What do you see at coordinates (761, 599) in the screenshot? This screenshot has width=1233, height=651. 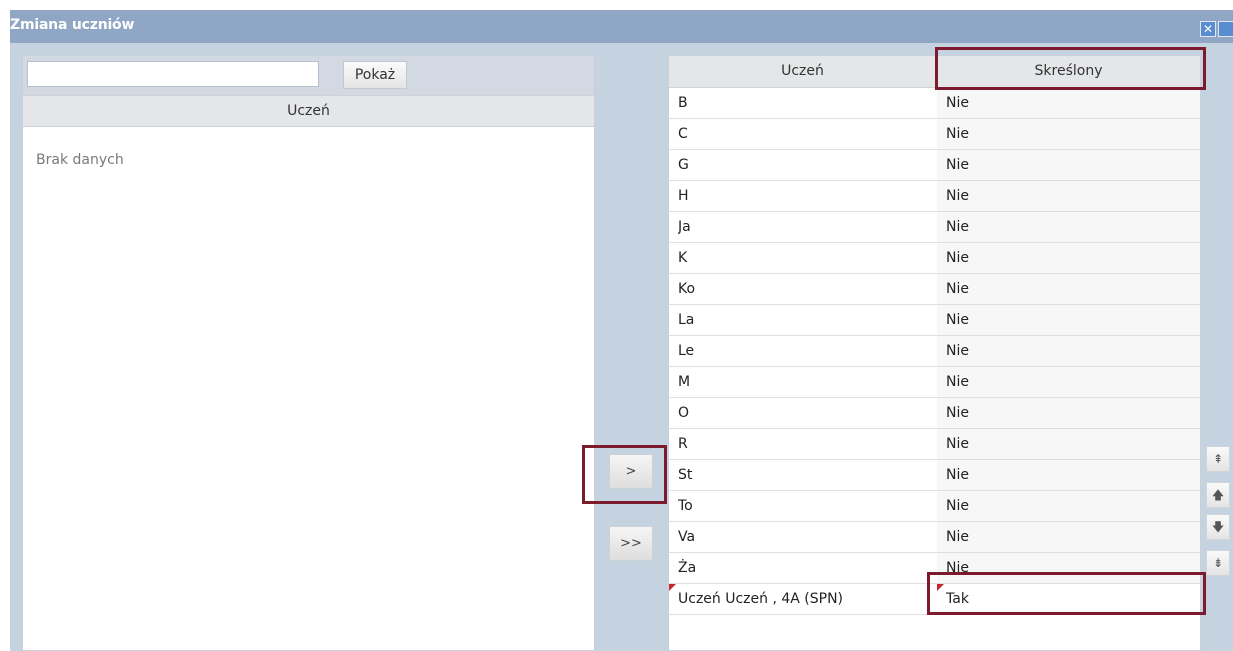 I see `student-name: Uczeń Uczeń , 4A (SPN)` at bounding box center [761, 599].